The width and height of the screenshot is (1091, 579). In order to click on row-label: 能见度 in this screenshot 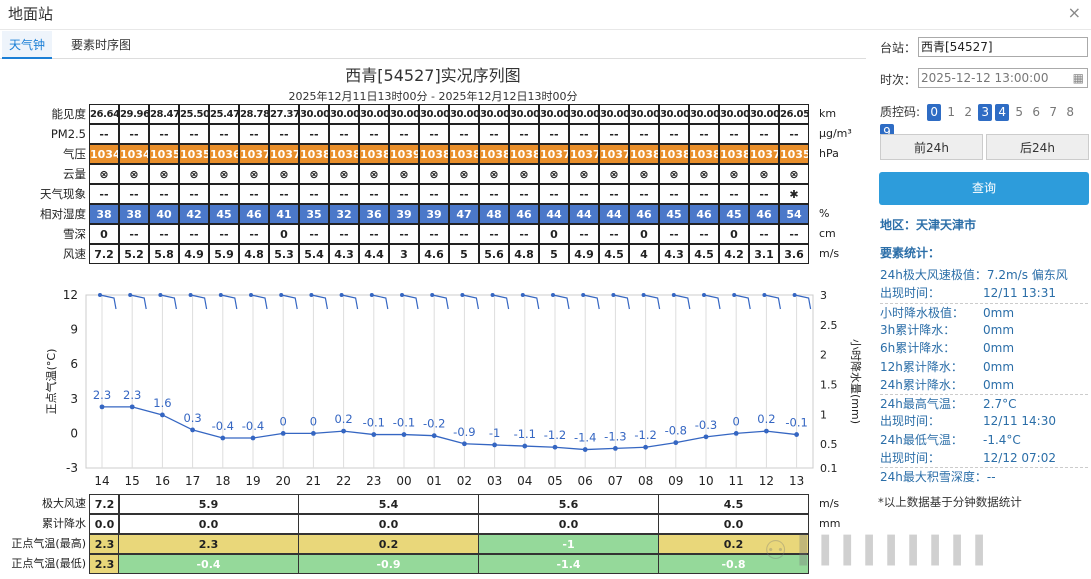, I will do `click(69, 114)`.